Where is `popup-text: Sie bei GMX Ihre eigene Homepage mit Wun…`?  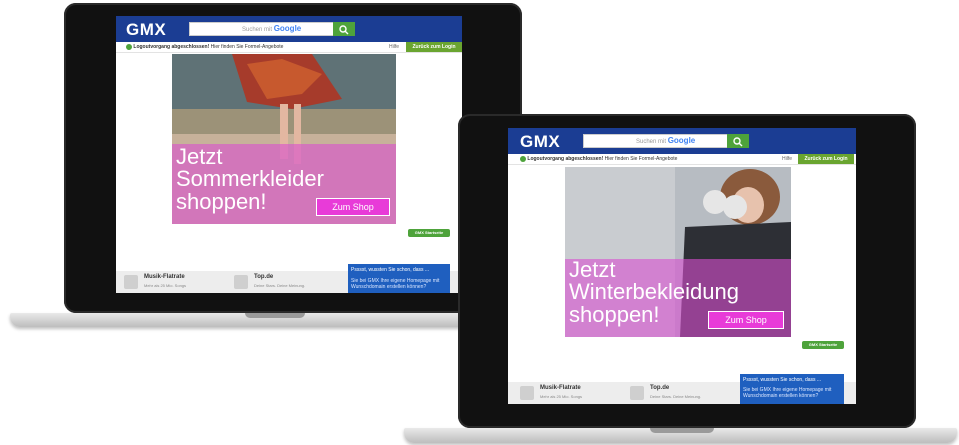 popup-text: Sie bei GMX Ihre eigene Homepage mit Wun… is located at coordinates (787, 393).